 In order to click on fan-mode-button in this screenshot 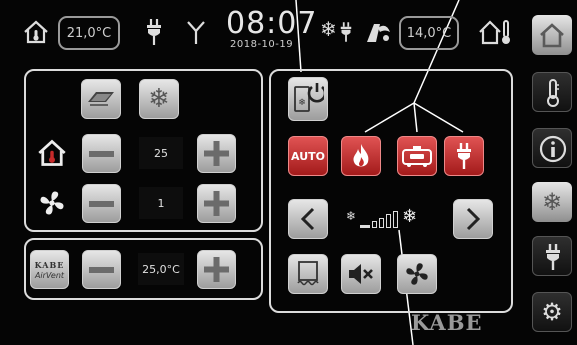, I will do `click(417, 274)`.